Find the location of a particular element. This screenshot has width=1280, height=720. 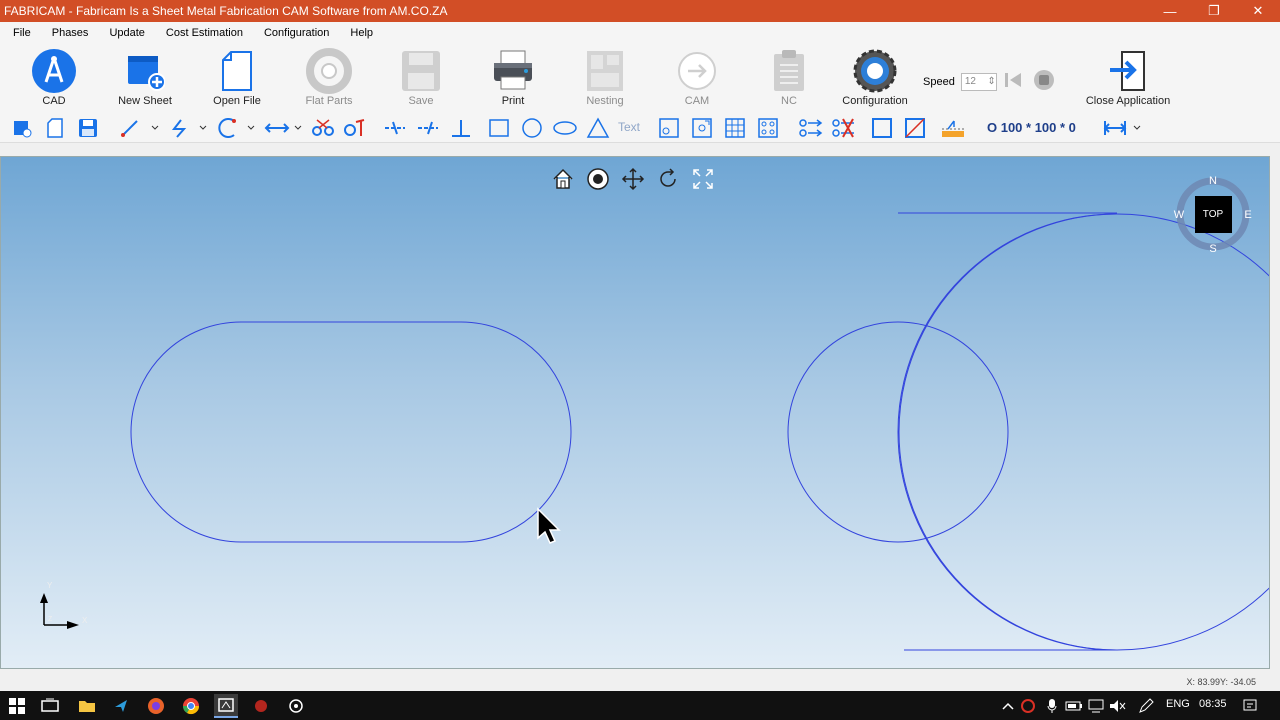

zoom-window-icon is located at coordinates (669, 128).